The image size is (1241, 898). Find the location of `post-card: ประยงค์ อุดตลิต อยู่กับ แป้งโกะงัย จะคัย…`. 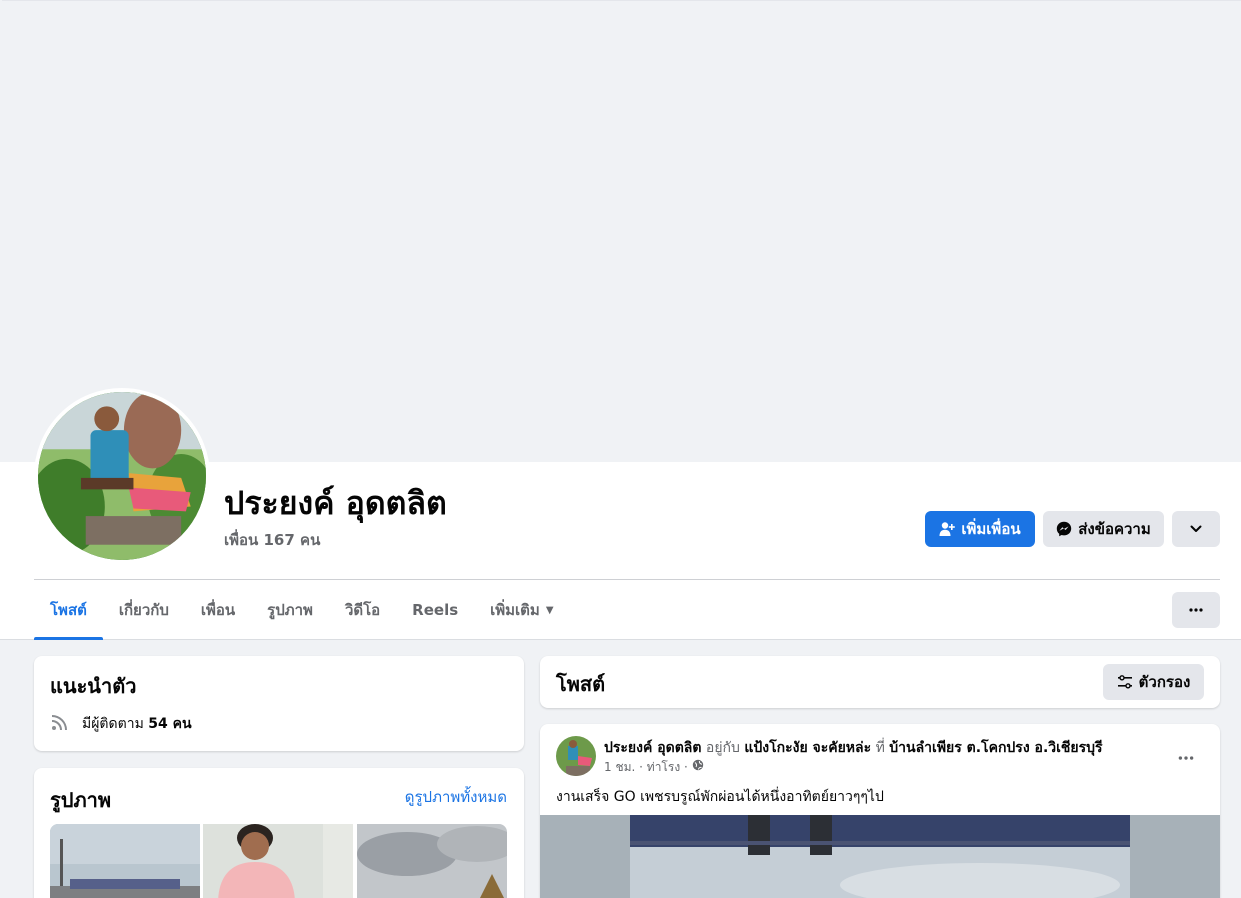

post-card: ประยงค์ อุดตลิต อยู่กับ แป้งโกะงัย จะคัย… is located at coordinates (880, 811).